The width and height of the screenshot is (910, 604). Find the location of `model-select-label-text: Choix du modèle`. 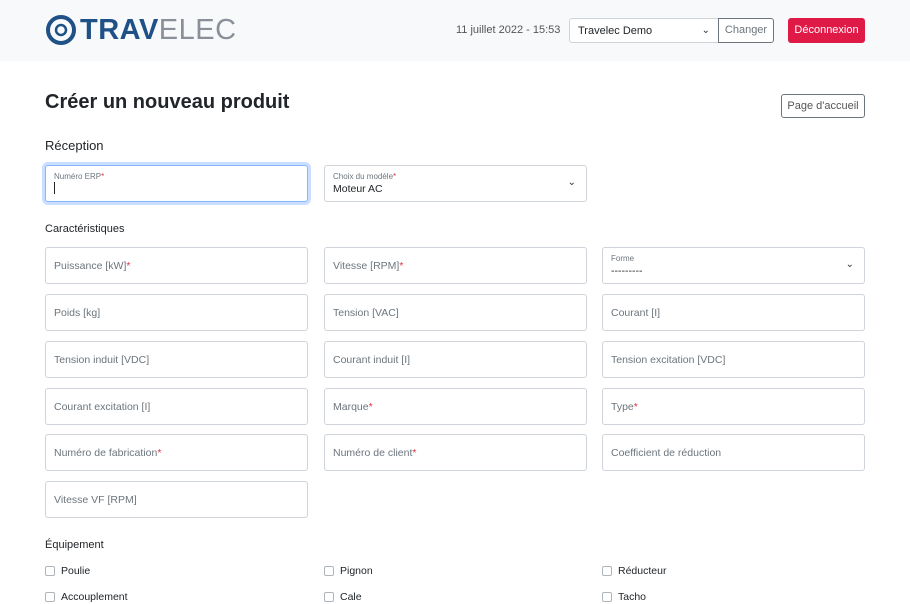

model-select-label-text: Choix du modèle is located at coordinates (363, 176).